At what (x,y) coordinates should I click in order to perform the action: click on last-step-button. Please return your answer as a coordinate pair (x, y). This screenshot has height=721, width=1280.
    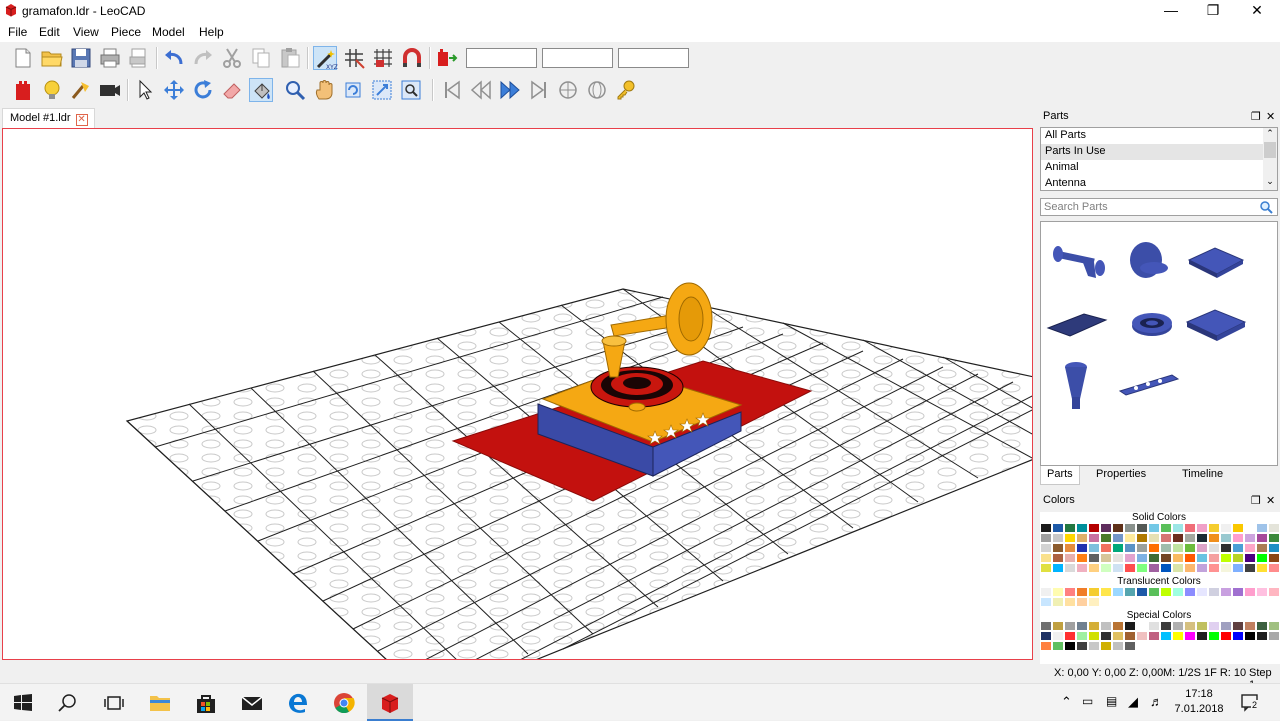
    Looking at the image, I should click on (539, 90).